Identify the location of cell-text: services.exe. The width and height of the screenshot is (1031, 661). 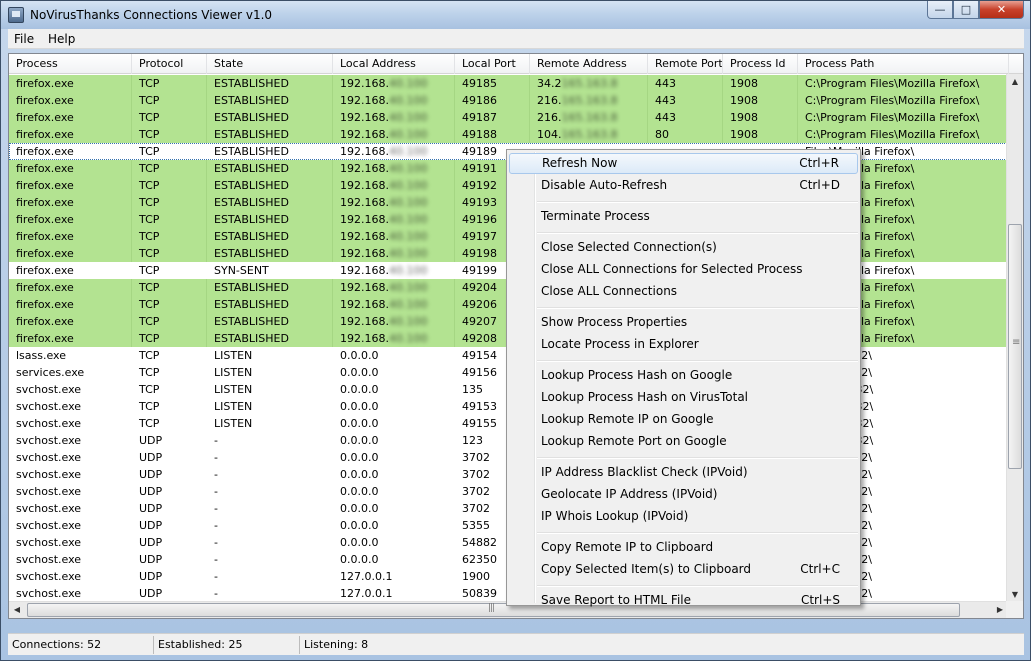
(50, 372).